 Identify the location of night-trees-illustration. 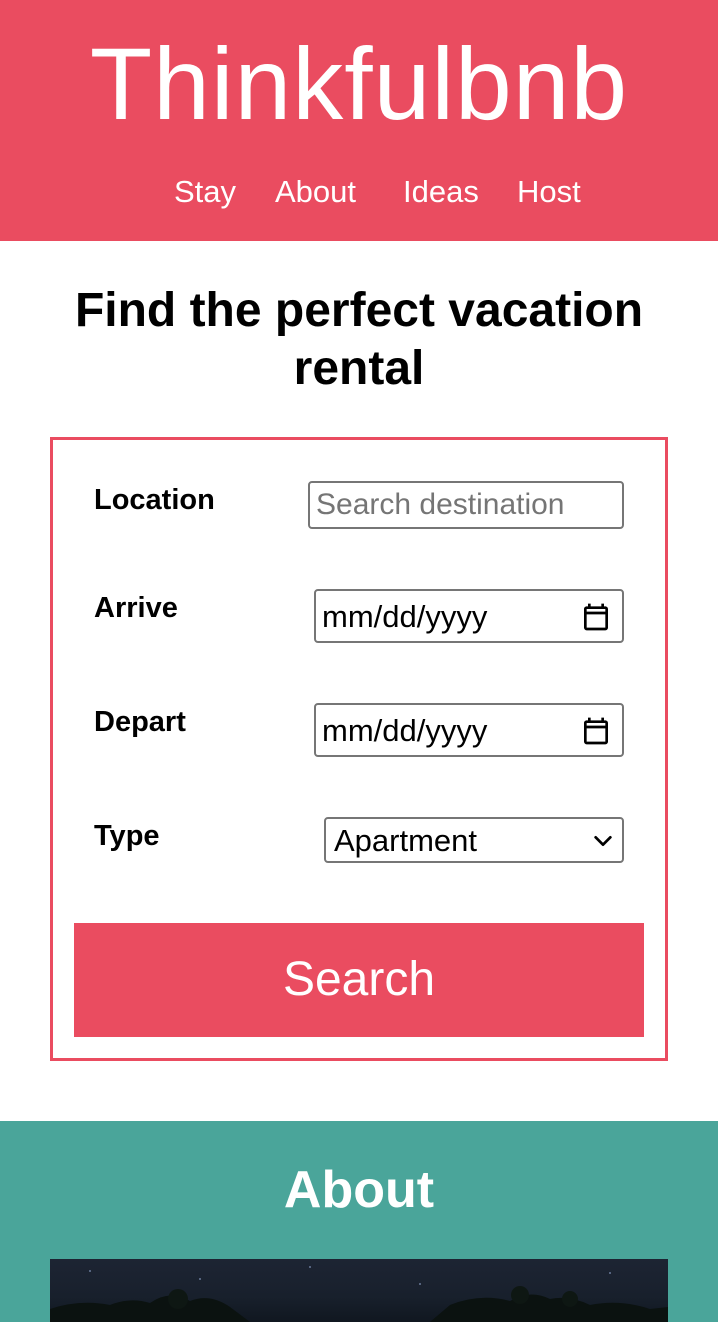
(359, 1294).